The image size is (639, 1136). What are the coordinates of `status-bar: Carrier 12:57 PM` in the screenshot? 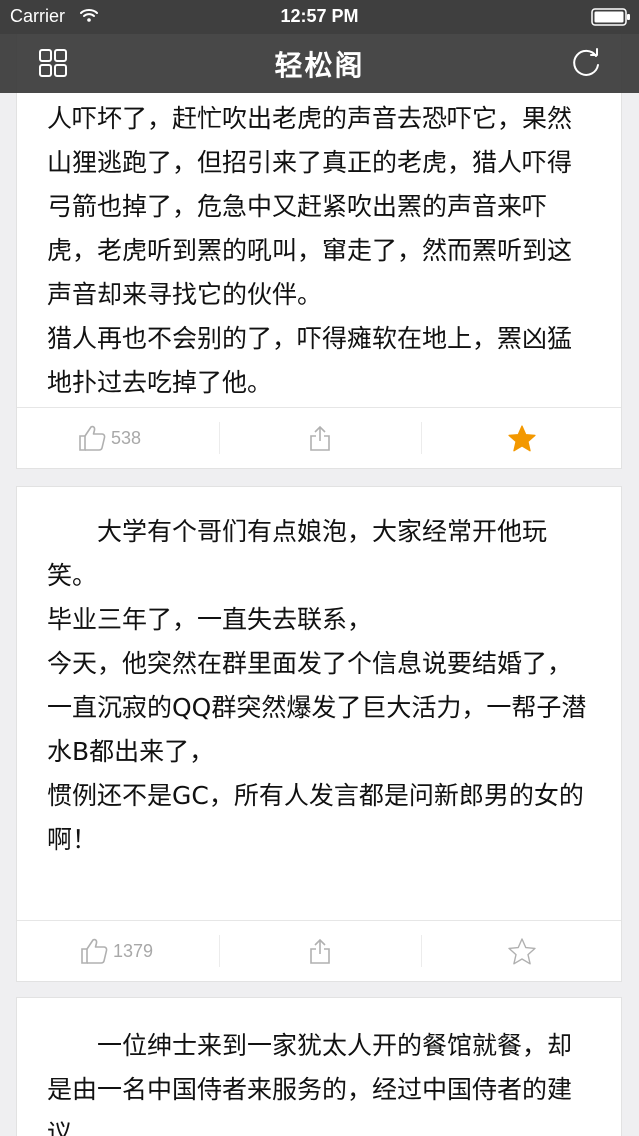 It's located at (319, 17).